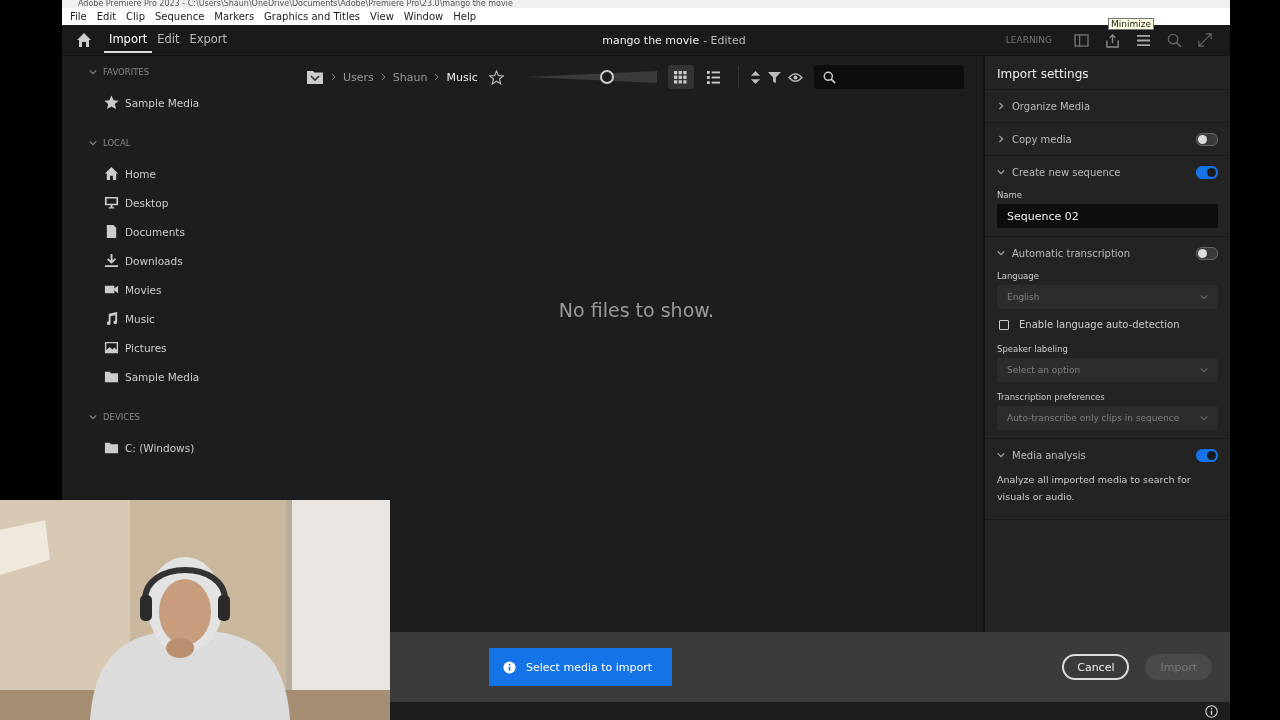 The image size is (1280, 720). I want to click on info-toast: Select media to import, so click(581, 667).